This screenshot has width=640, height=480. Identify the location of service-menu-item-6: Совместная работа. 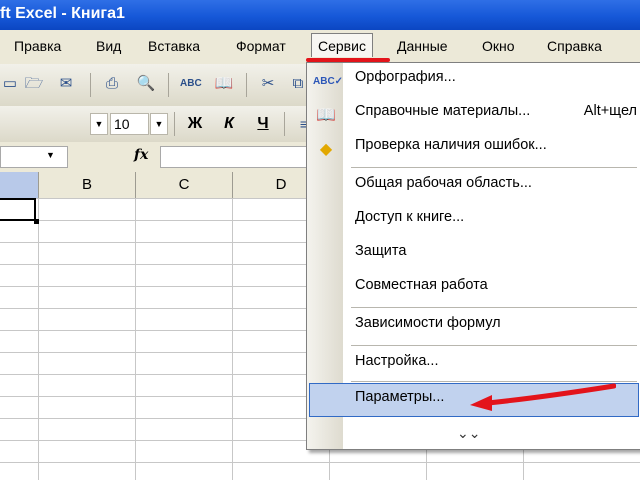
(421, 285).